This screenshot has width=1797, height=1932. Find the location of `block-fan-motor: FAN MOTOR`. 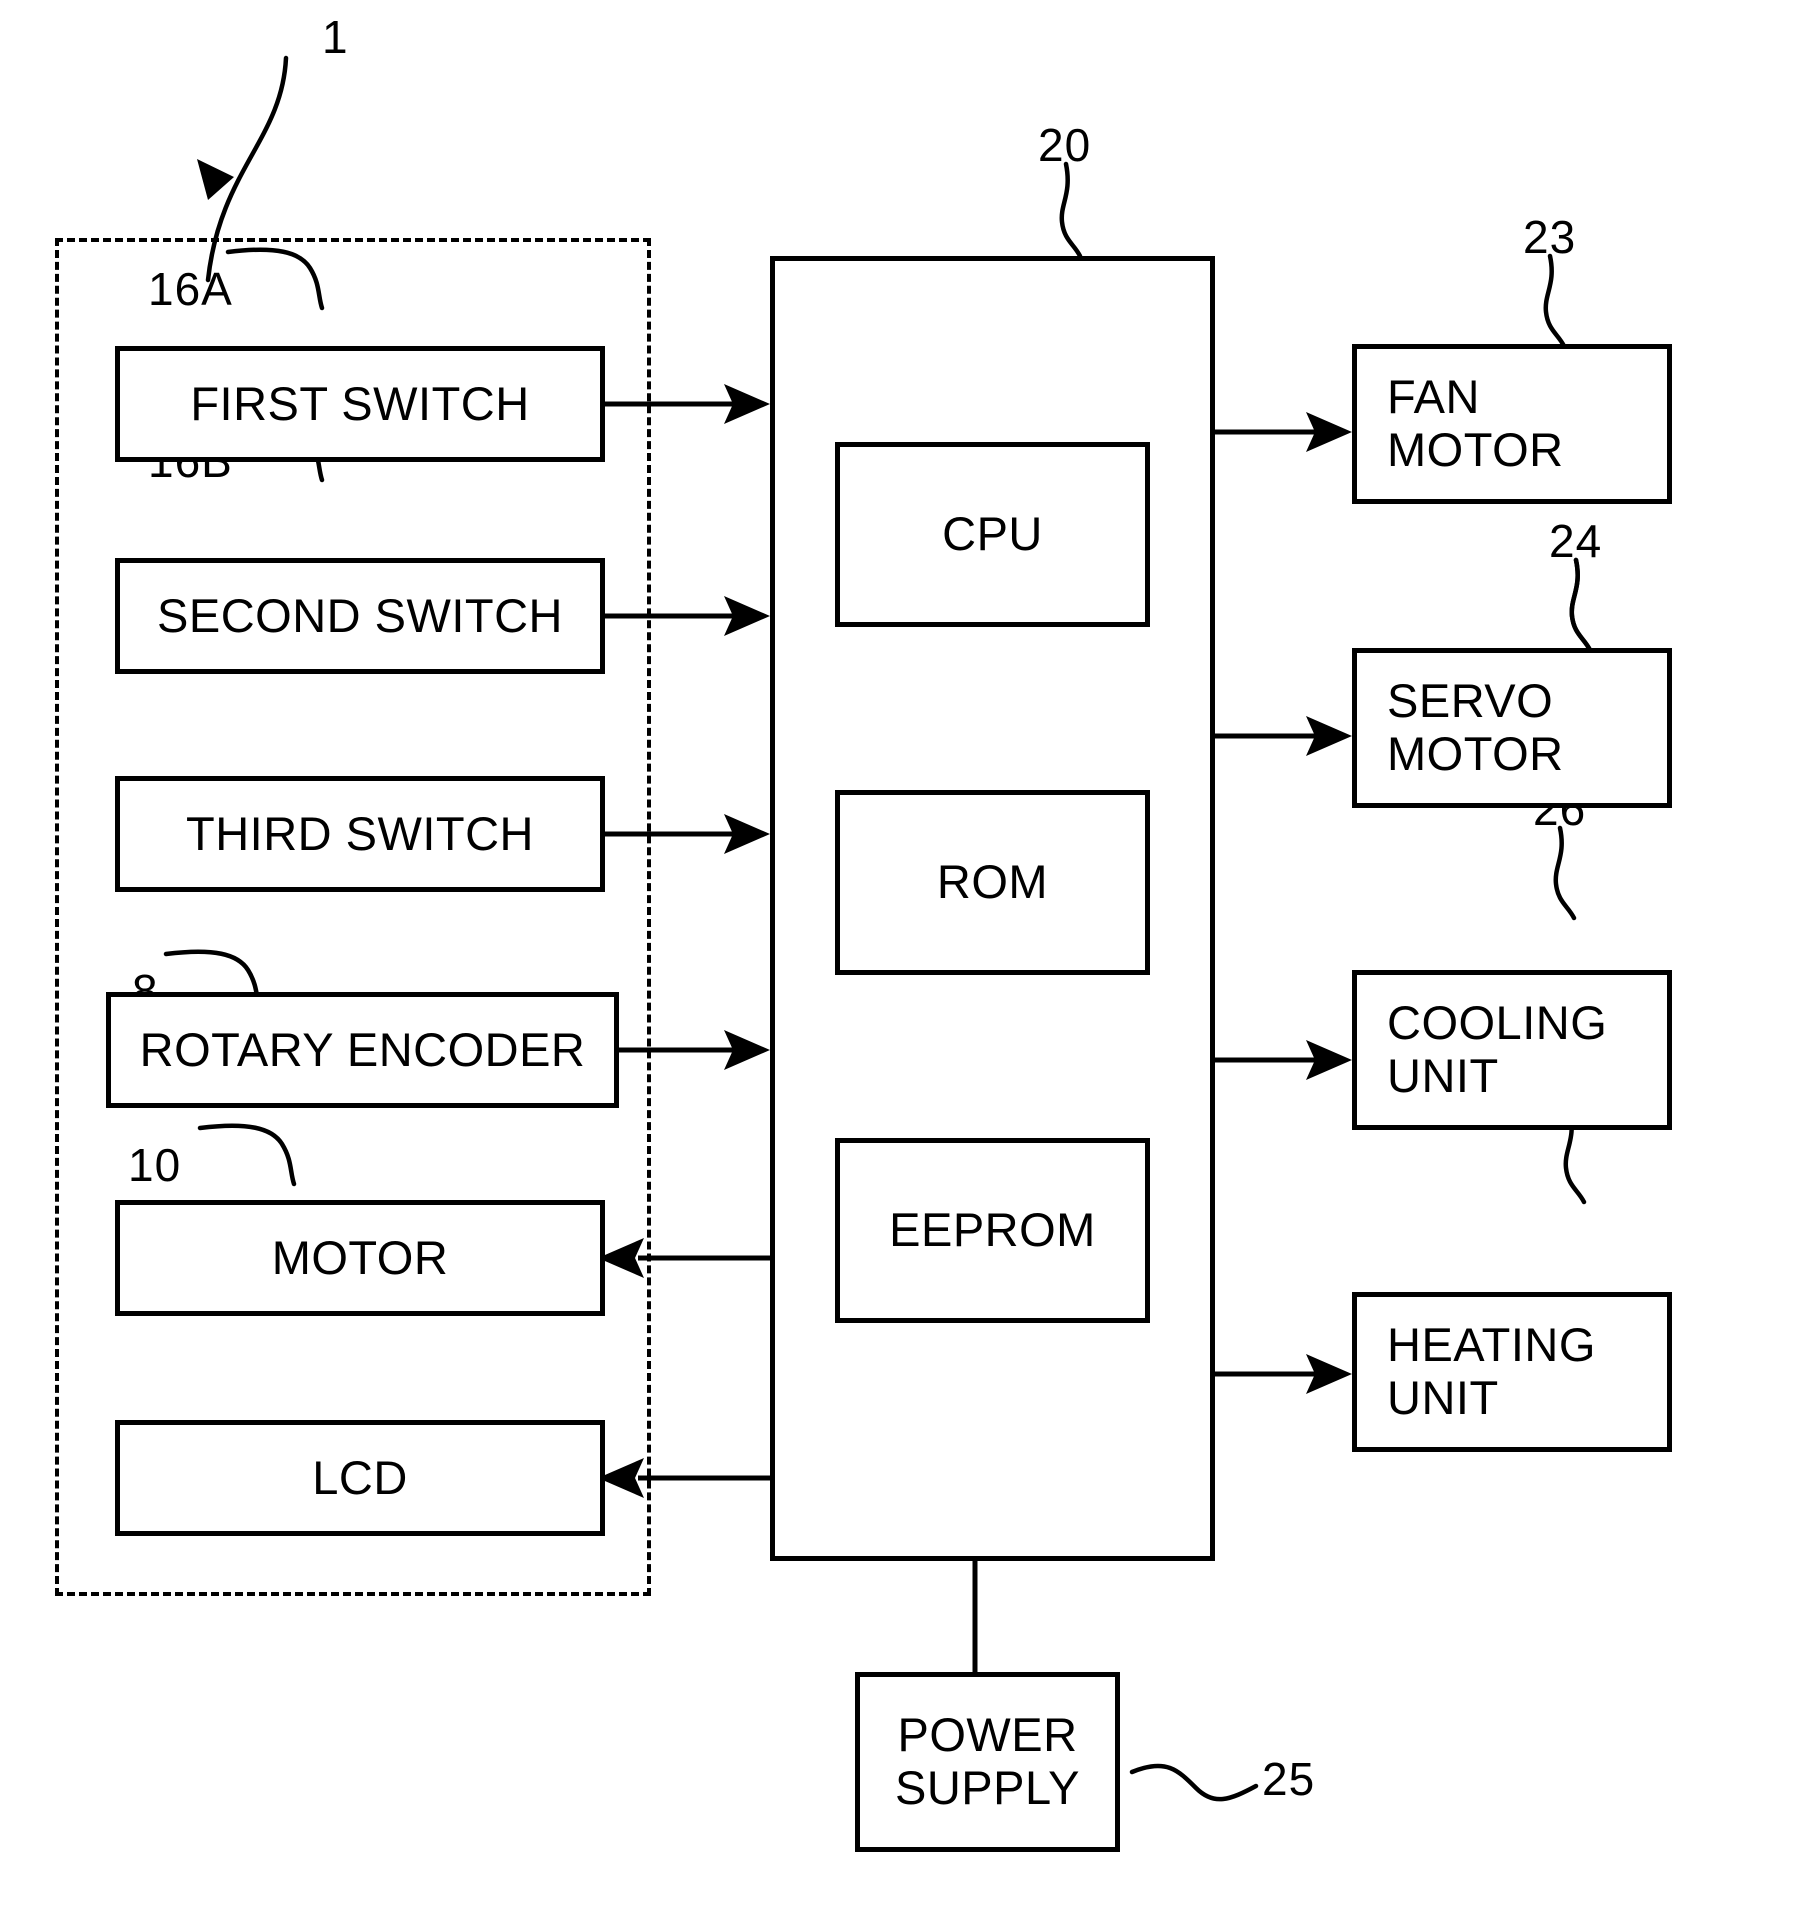

block-fan-motor: FAN MOTOR is located at coordinates (1512, 424).